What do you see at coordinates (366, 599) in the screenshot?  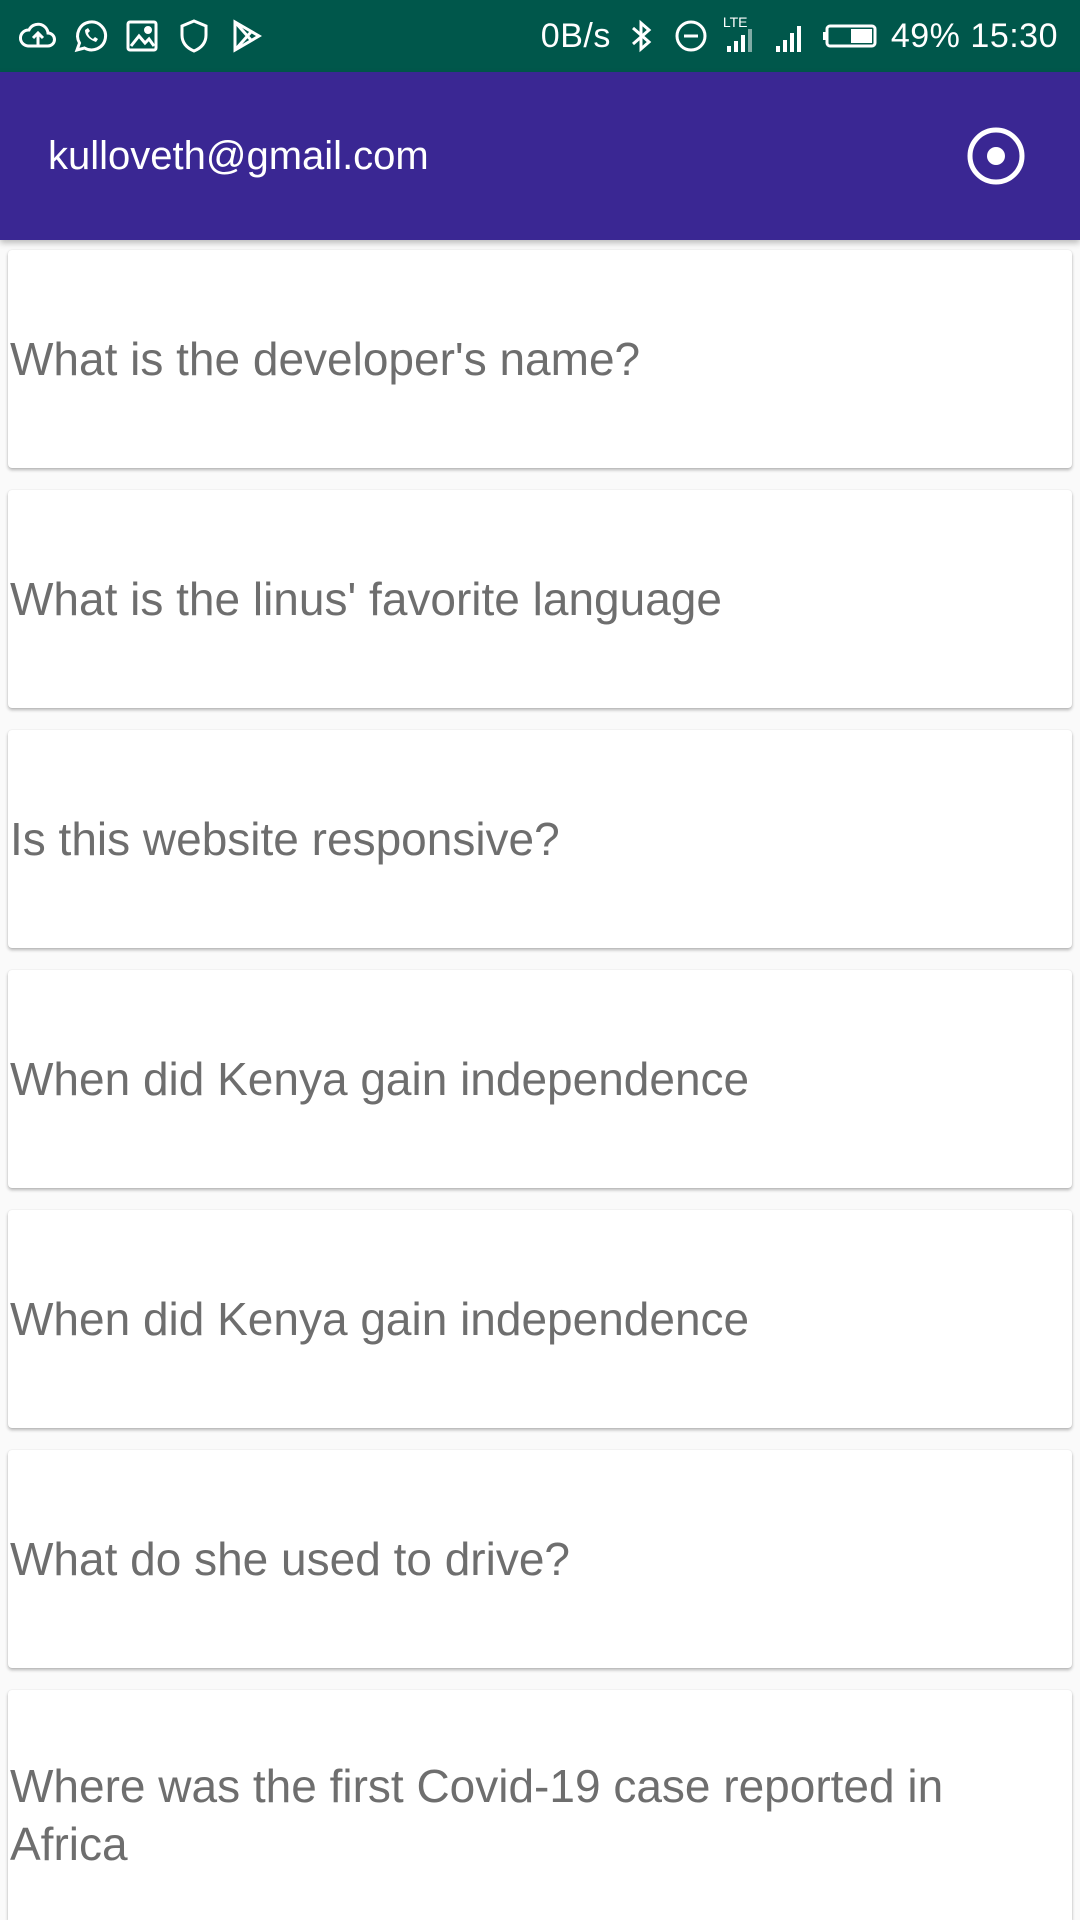 I see `question-text: What is the linus' favorite language` at bounding box center [366, 599].